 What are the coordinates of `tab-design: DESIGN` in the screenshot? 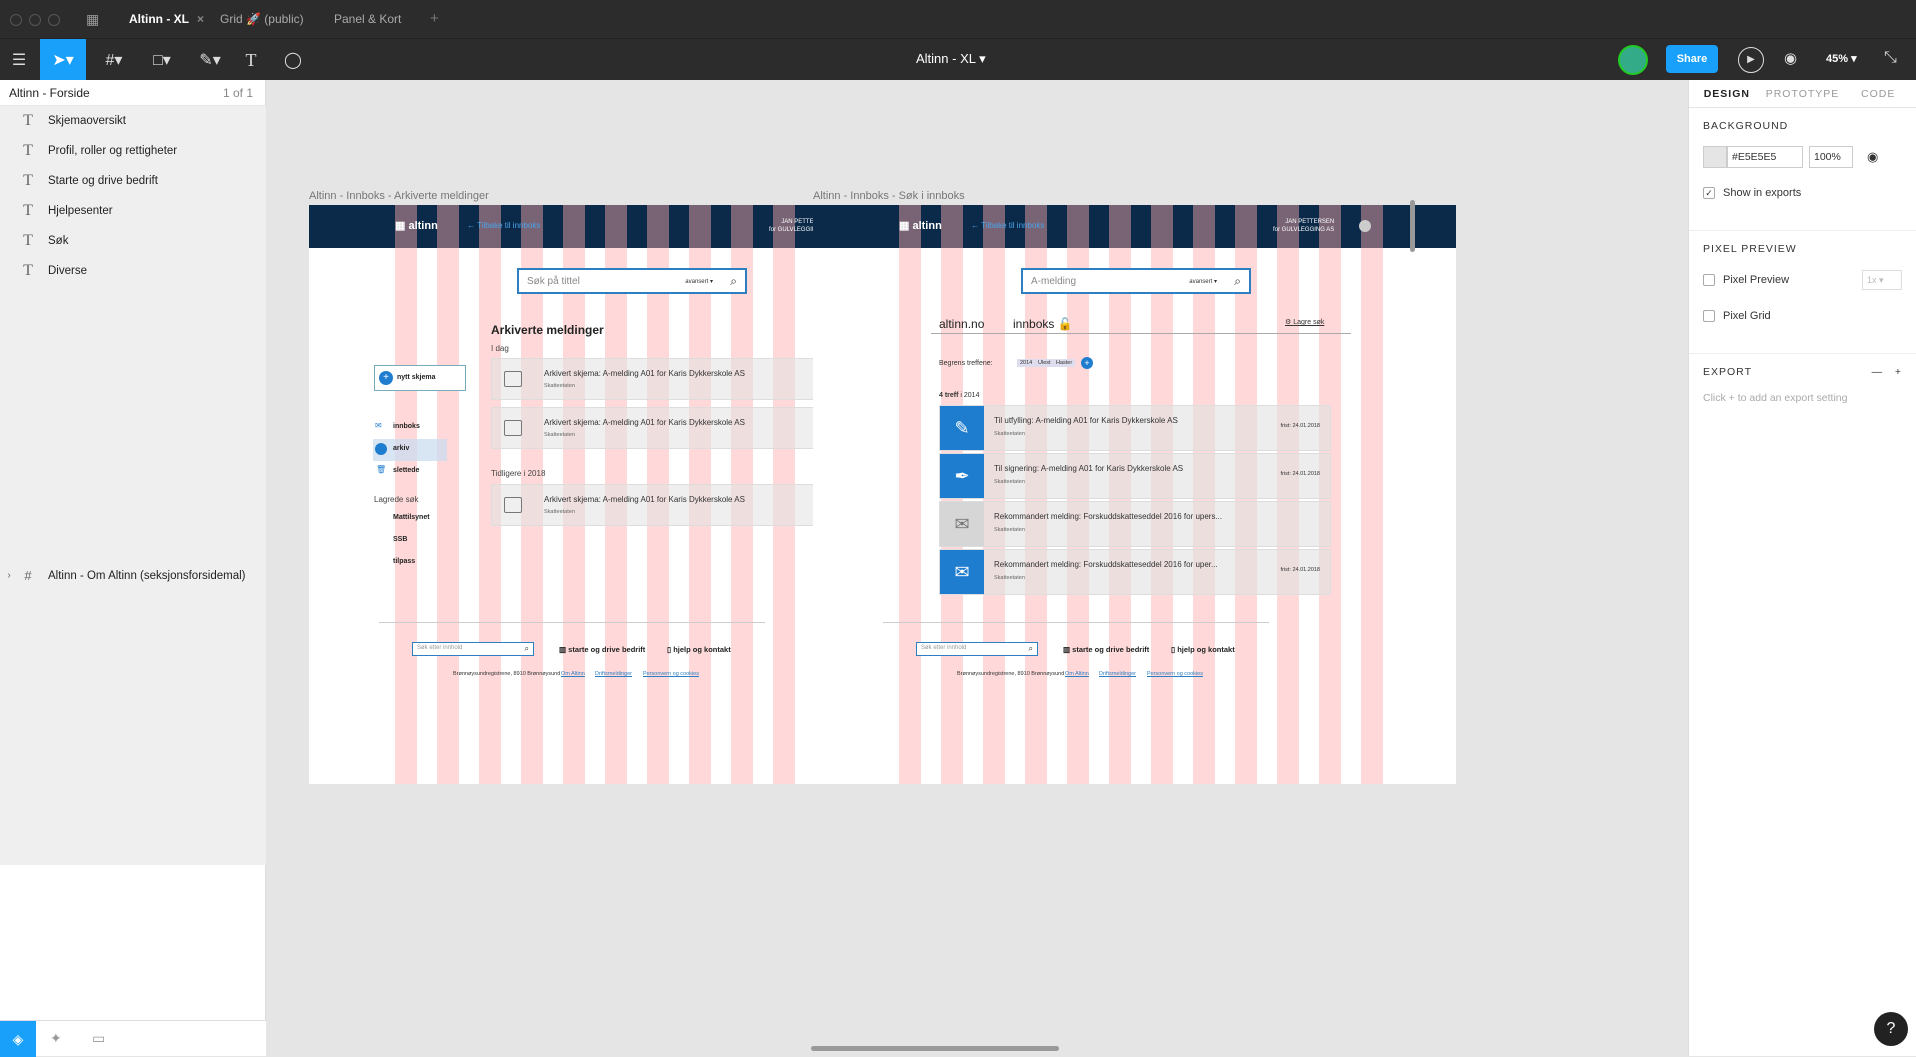 It's located at (1727, 93).